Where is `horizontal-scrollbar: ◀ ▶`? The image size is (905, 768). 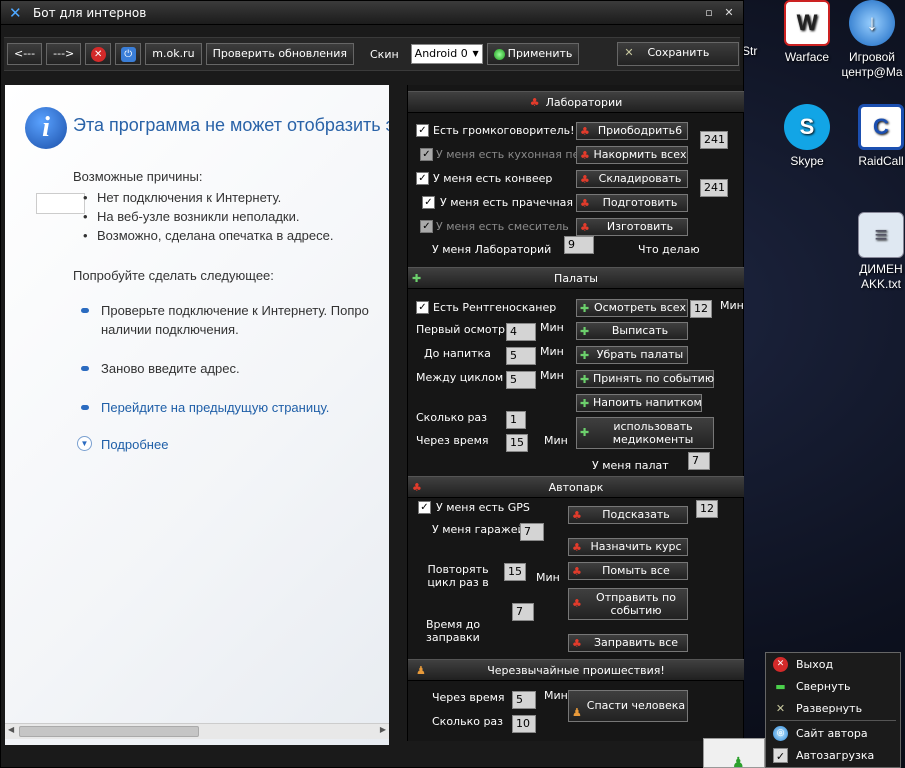
horizontal-scrollbar: ◀ ▶ is located at coordinates (197, 731).